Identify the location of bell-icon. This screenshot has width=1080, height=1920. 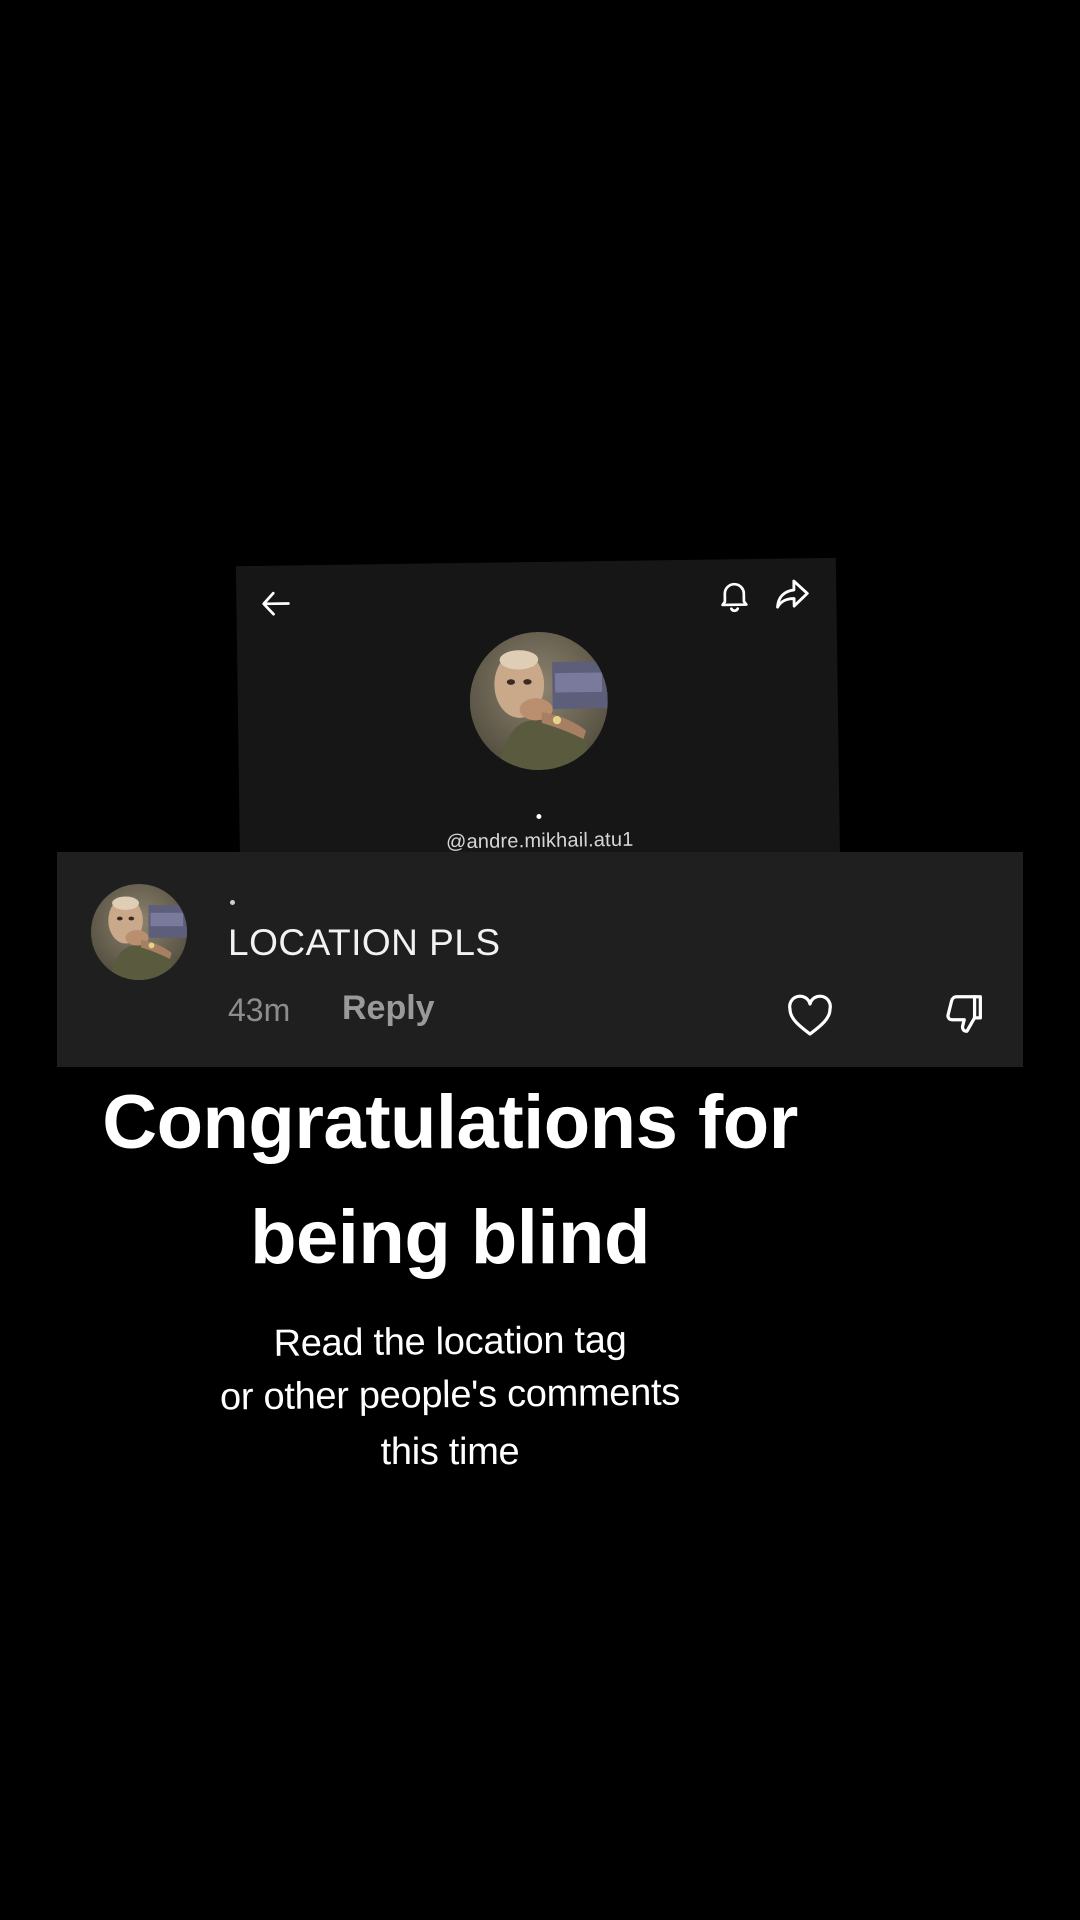
(734, 597).